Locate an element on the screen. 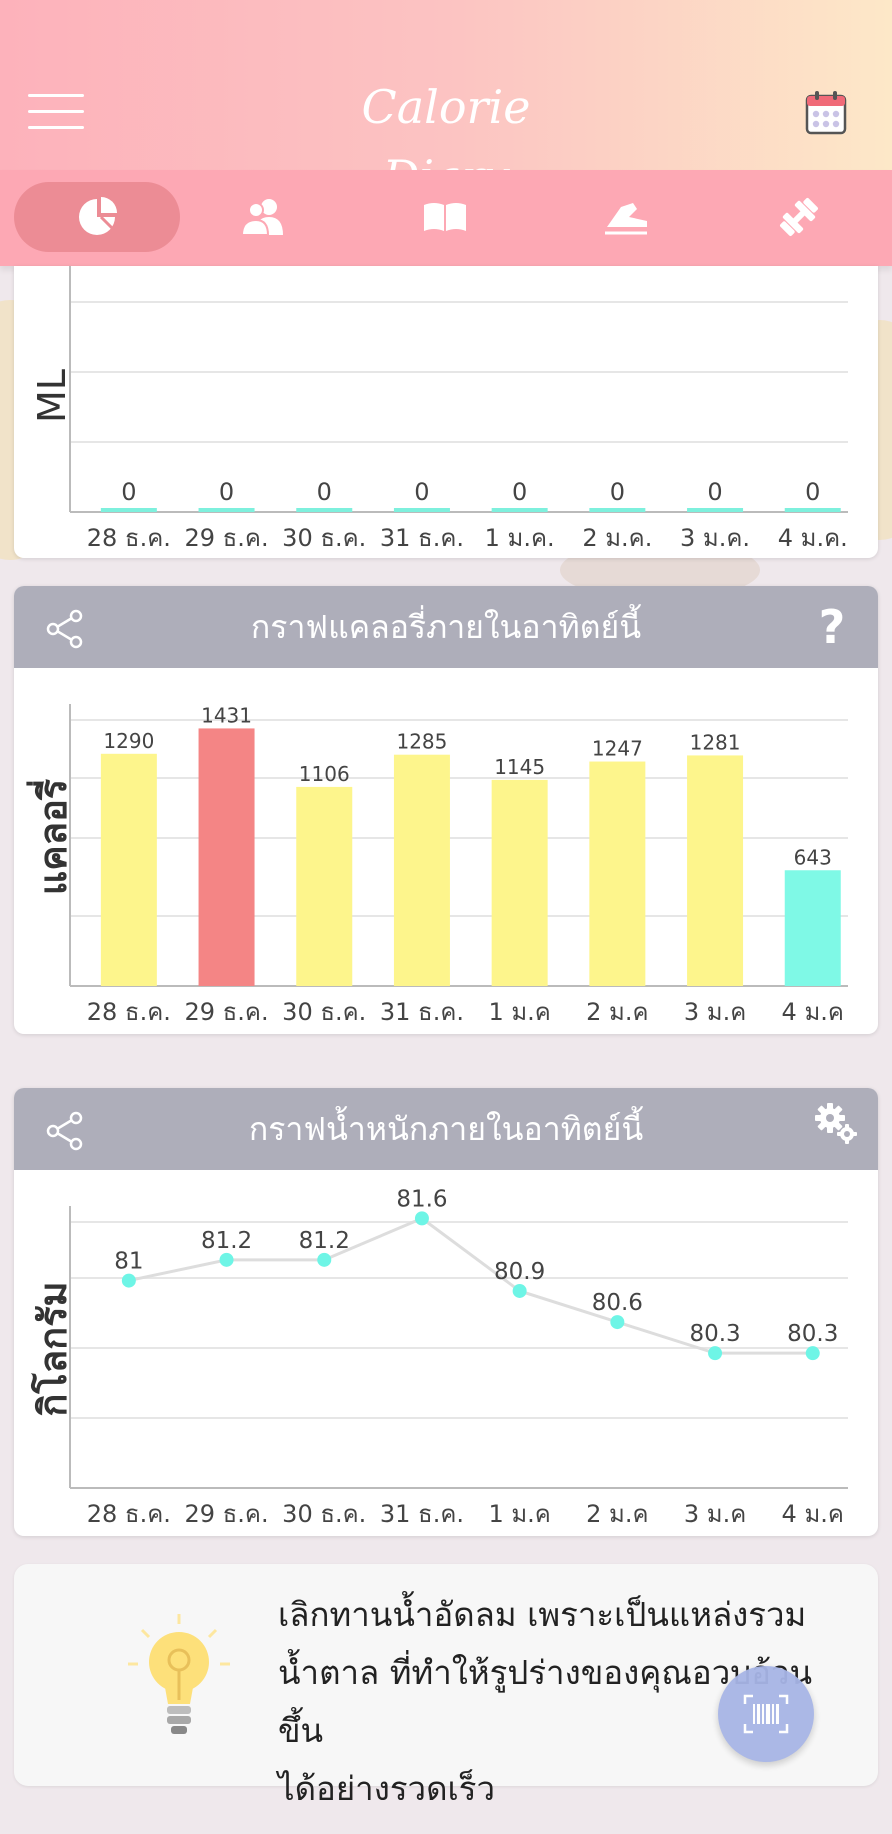  bar-value-label: 1247 is located at coordinates (617, 749).